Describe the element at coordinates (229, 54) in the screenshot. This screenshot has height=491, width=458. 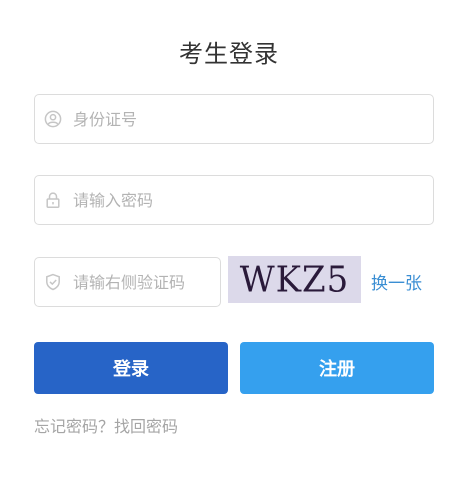
I see `page-title: 考生登录` at that location.